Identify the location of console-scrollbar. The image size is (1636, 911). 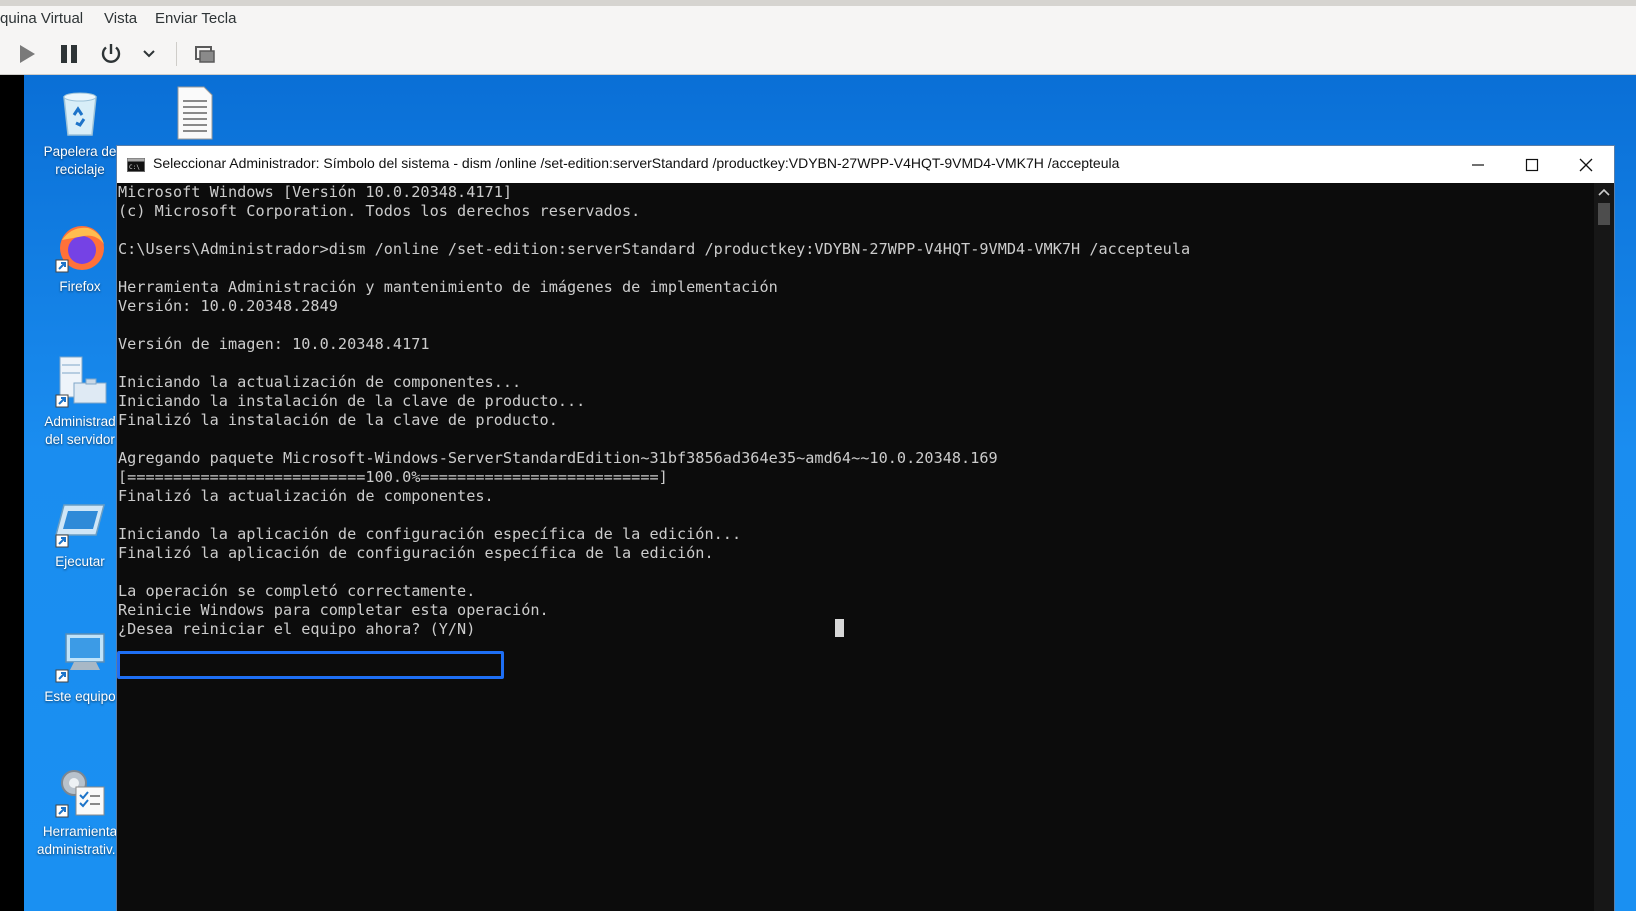
(1604, 547).